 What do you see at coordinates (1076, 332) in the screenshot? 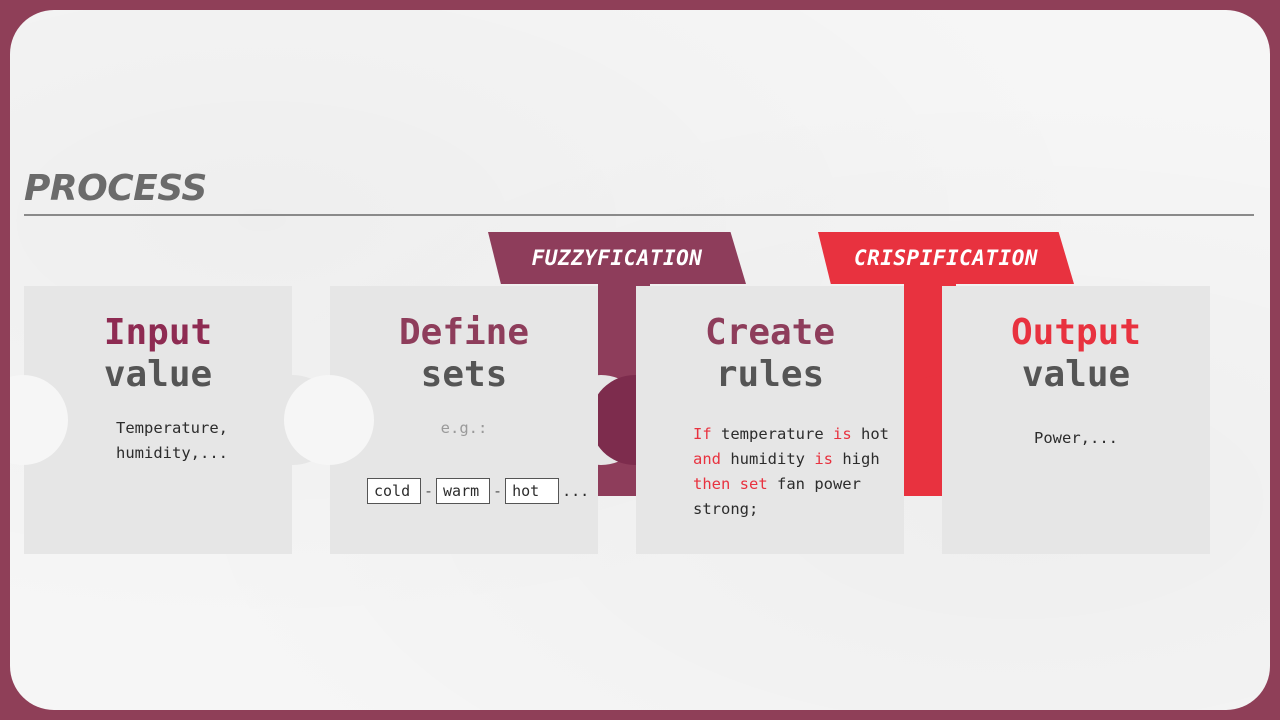
I see `step-title-line1: Output` at bounding box center [1076, 332].